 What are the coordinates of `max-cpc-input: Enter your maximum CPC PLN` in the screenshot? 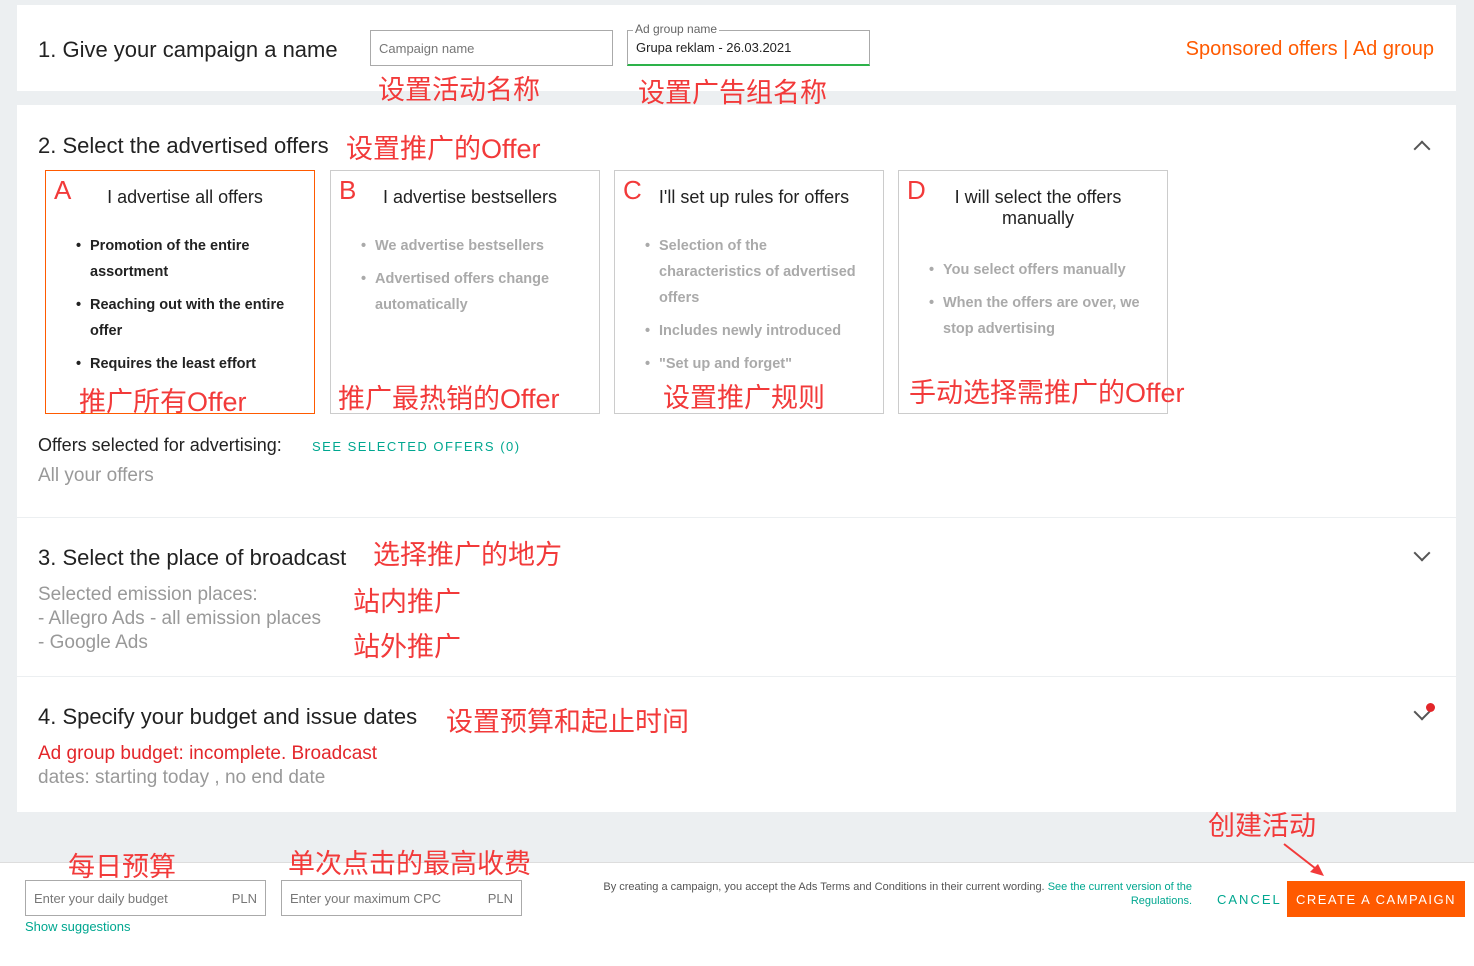 It's located at (401, 898).